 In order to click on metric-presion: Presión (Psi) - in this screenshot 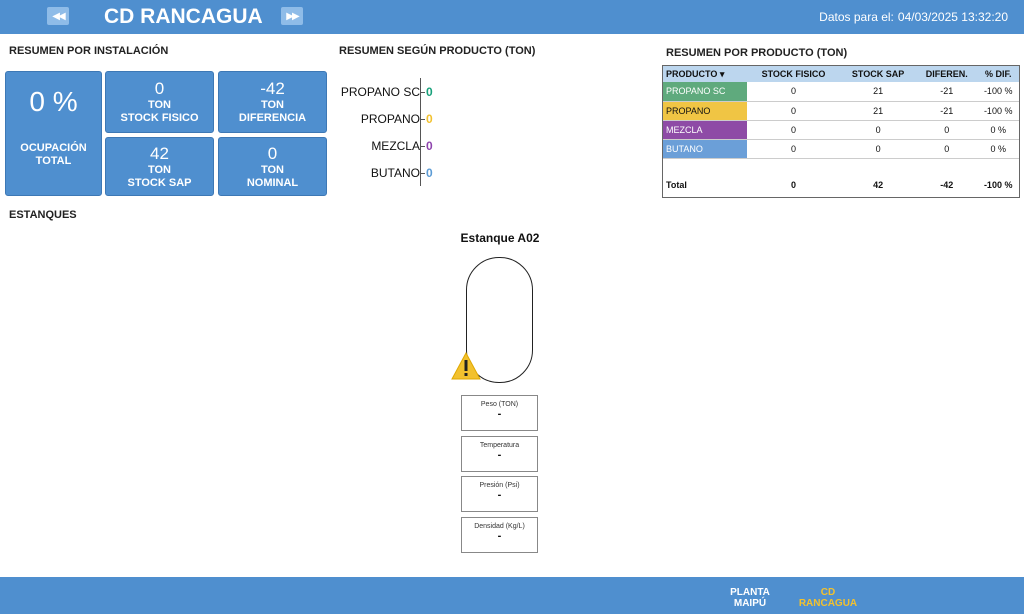, I will do `click(499, 494)`.